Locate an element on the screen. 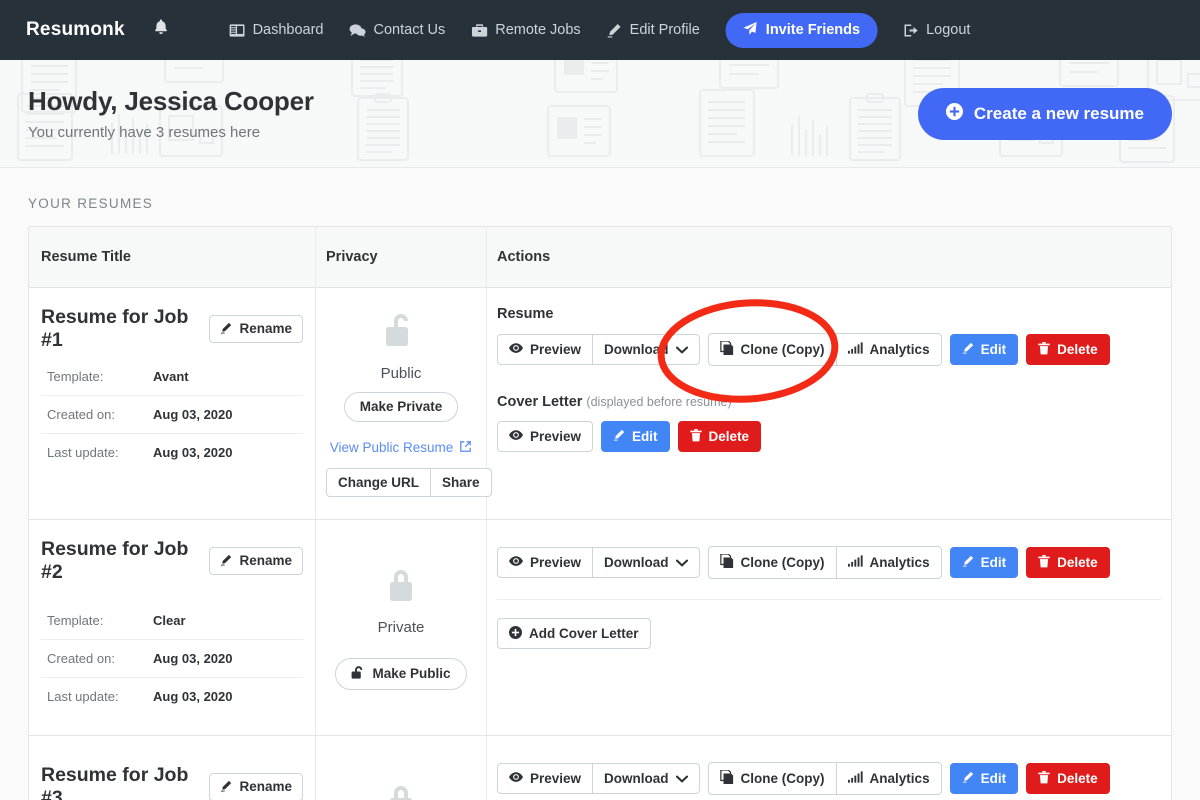  table-row: Resume for Job #3 Rename Template: Regal is located at coordinates (600, 768).